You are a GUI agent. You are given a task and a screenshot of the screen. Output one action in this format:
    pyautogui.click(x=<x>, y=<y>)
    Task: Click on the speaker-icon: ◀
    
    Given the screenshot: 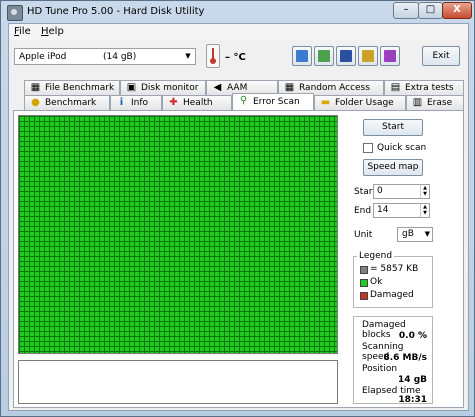 What is the action you would take?
    pyautogui.click(x=217, y=87)
    